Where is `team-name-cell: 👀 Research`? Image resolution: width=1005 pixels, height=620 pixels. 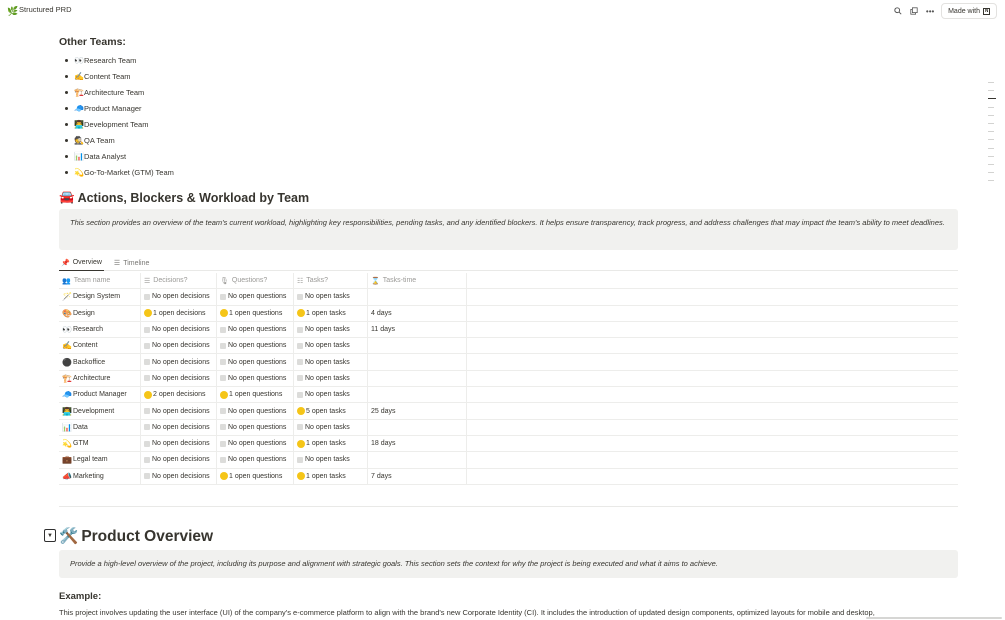 team-name-cell: 👀 Research is located at coordinates (100, 329).